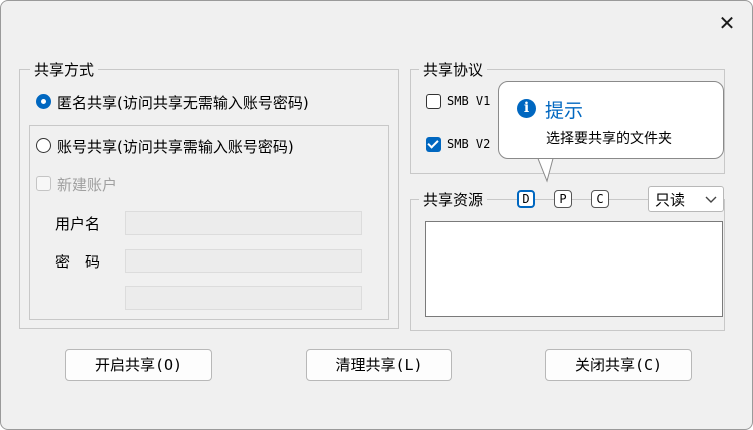 The image size is (753, 430). Describe the element at coordinates (78, 262) in the screenshot. I see `password-label: 密 码` at that location.